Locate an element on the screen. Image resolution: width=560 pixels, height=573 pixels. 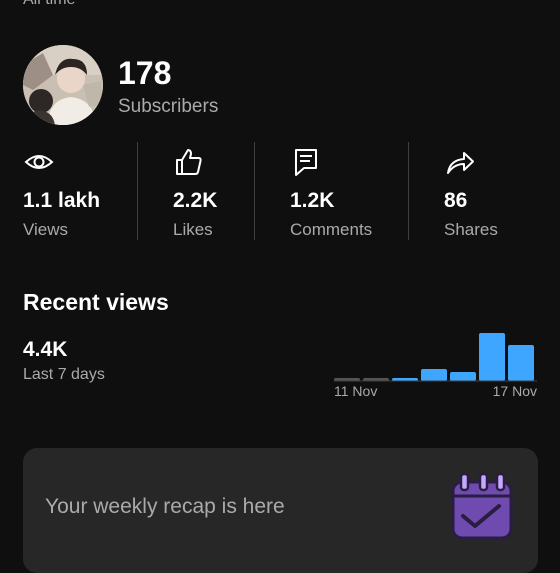
likes-value: 2.2K is located at coordinates (195, 200).